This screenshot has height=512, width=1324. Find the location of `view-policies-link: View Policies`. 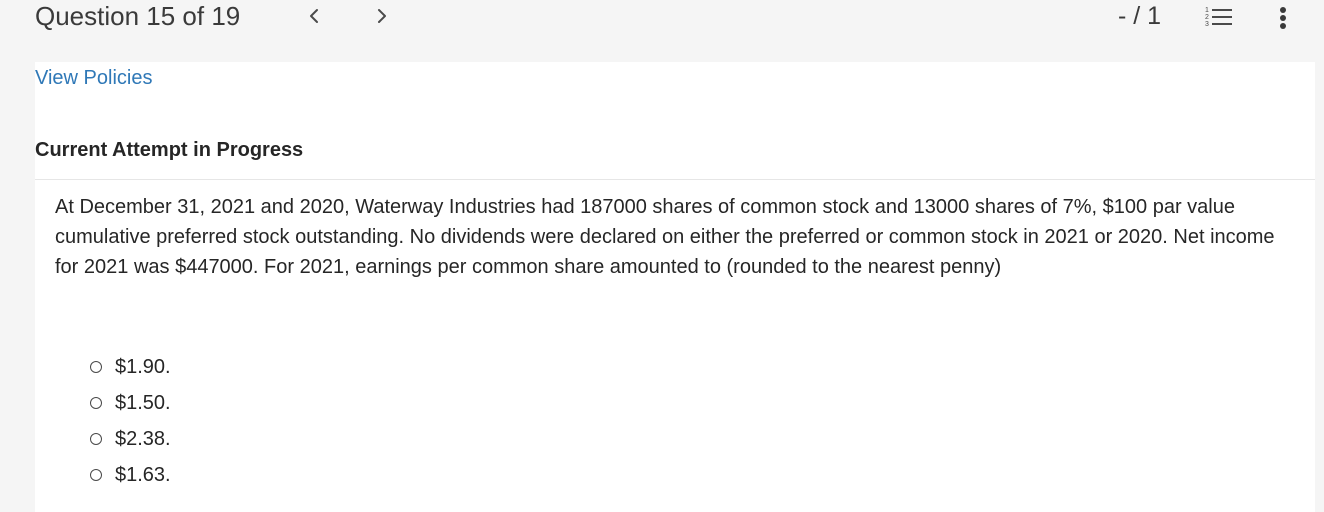

view-policies-link: View Policies is located at coordinates (93, 78).